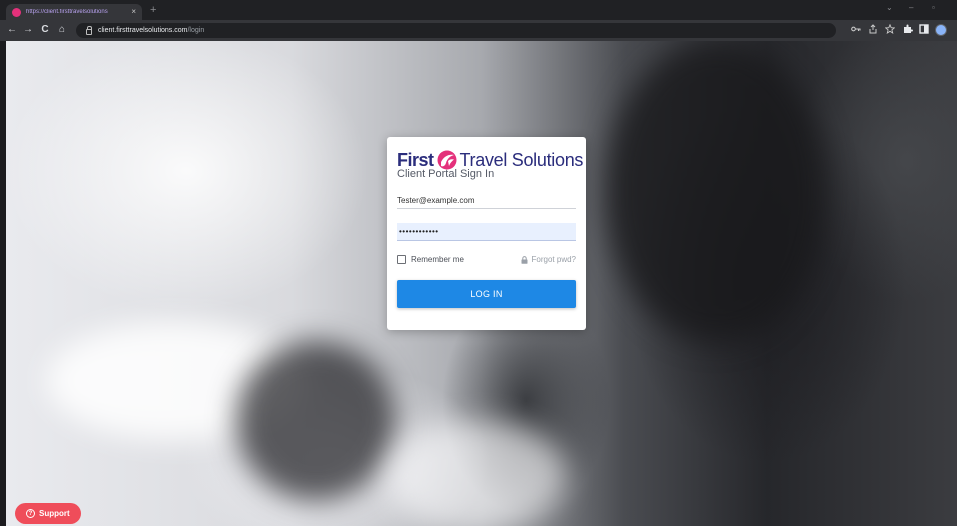 This screenshot has width=957, height=526. What do you see at coordinates (447, 160) in the screenshot?
I see `brand-swirl-icon` at bounding box center [447, 160].